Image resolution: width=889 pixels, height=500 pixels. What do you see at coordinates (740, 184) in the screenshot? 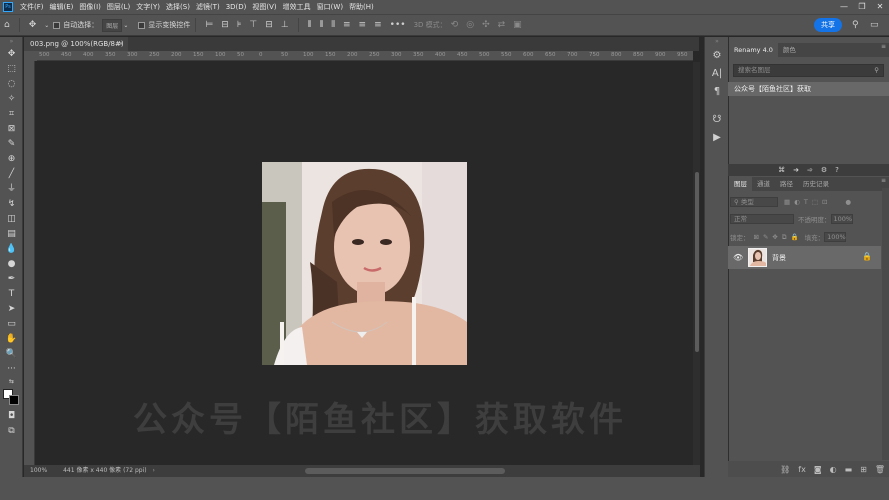
I see `tab-layers: 图层` at bounding box center [740, 184].